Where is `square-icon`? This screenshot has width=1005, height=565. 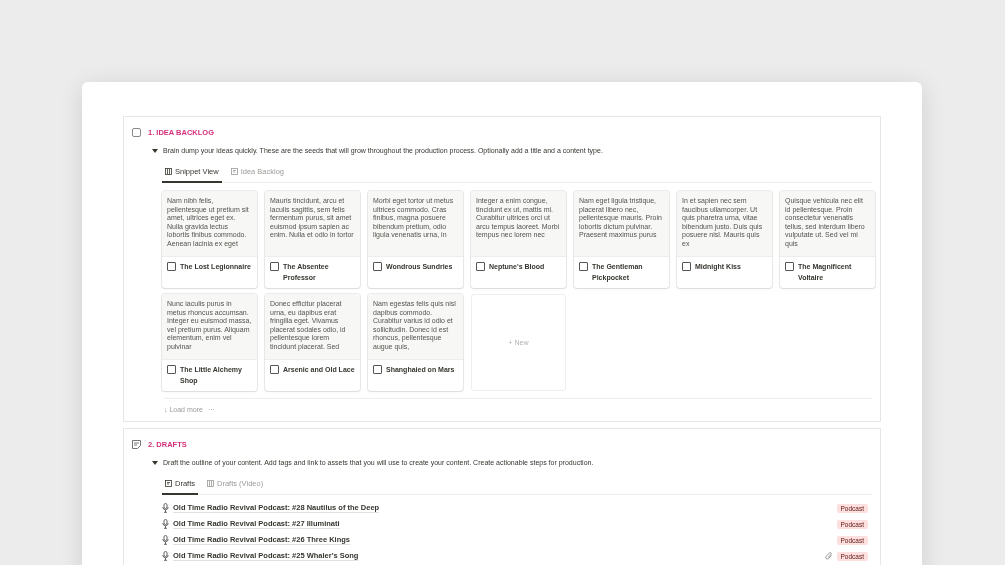
square-icon is located at coordinates (136, 132).